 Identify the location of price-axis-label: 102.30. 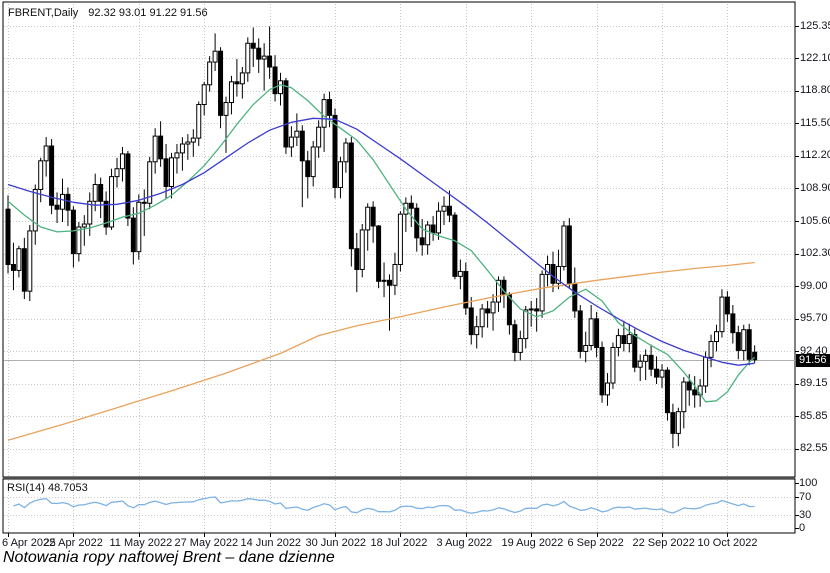
(815, 253).